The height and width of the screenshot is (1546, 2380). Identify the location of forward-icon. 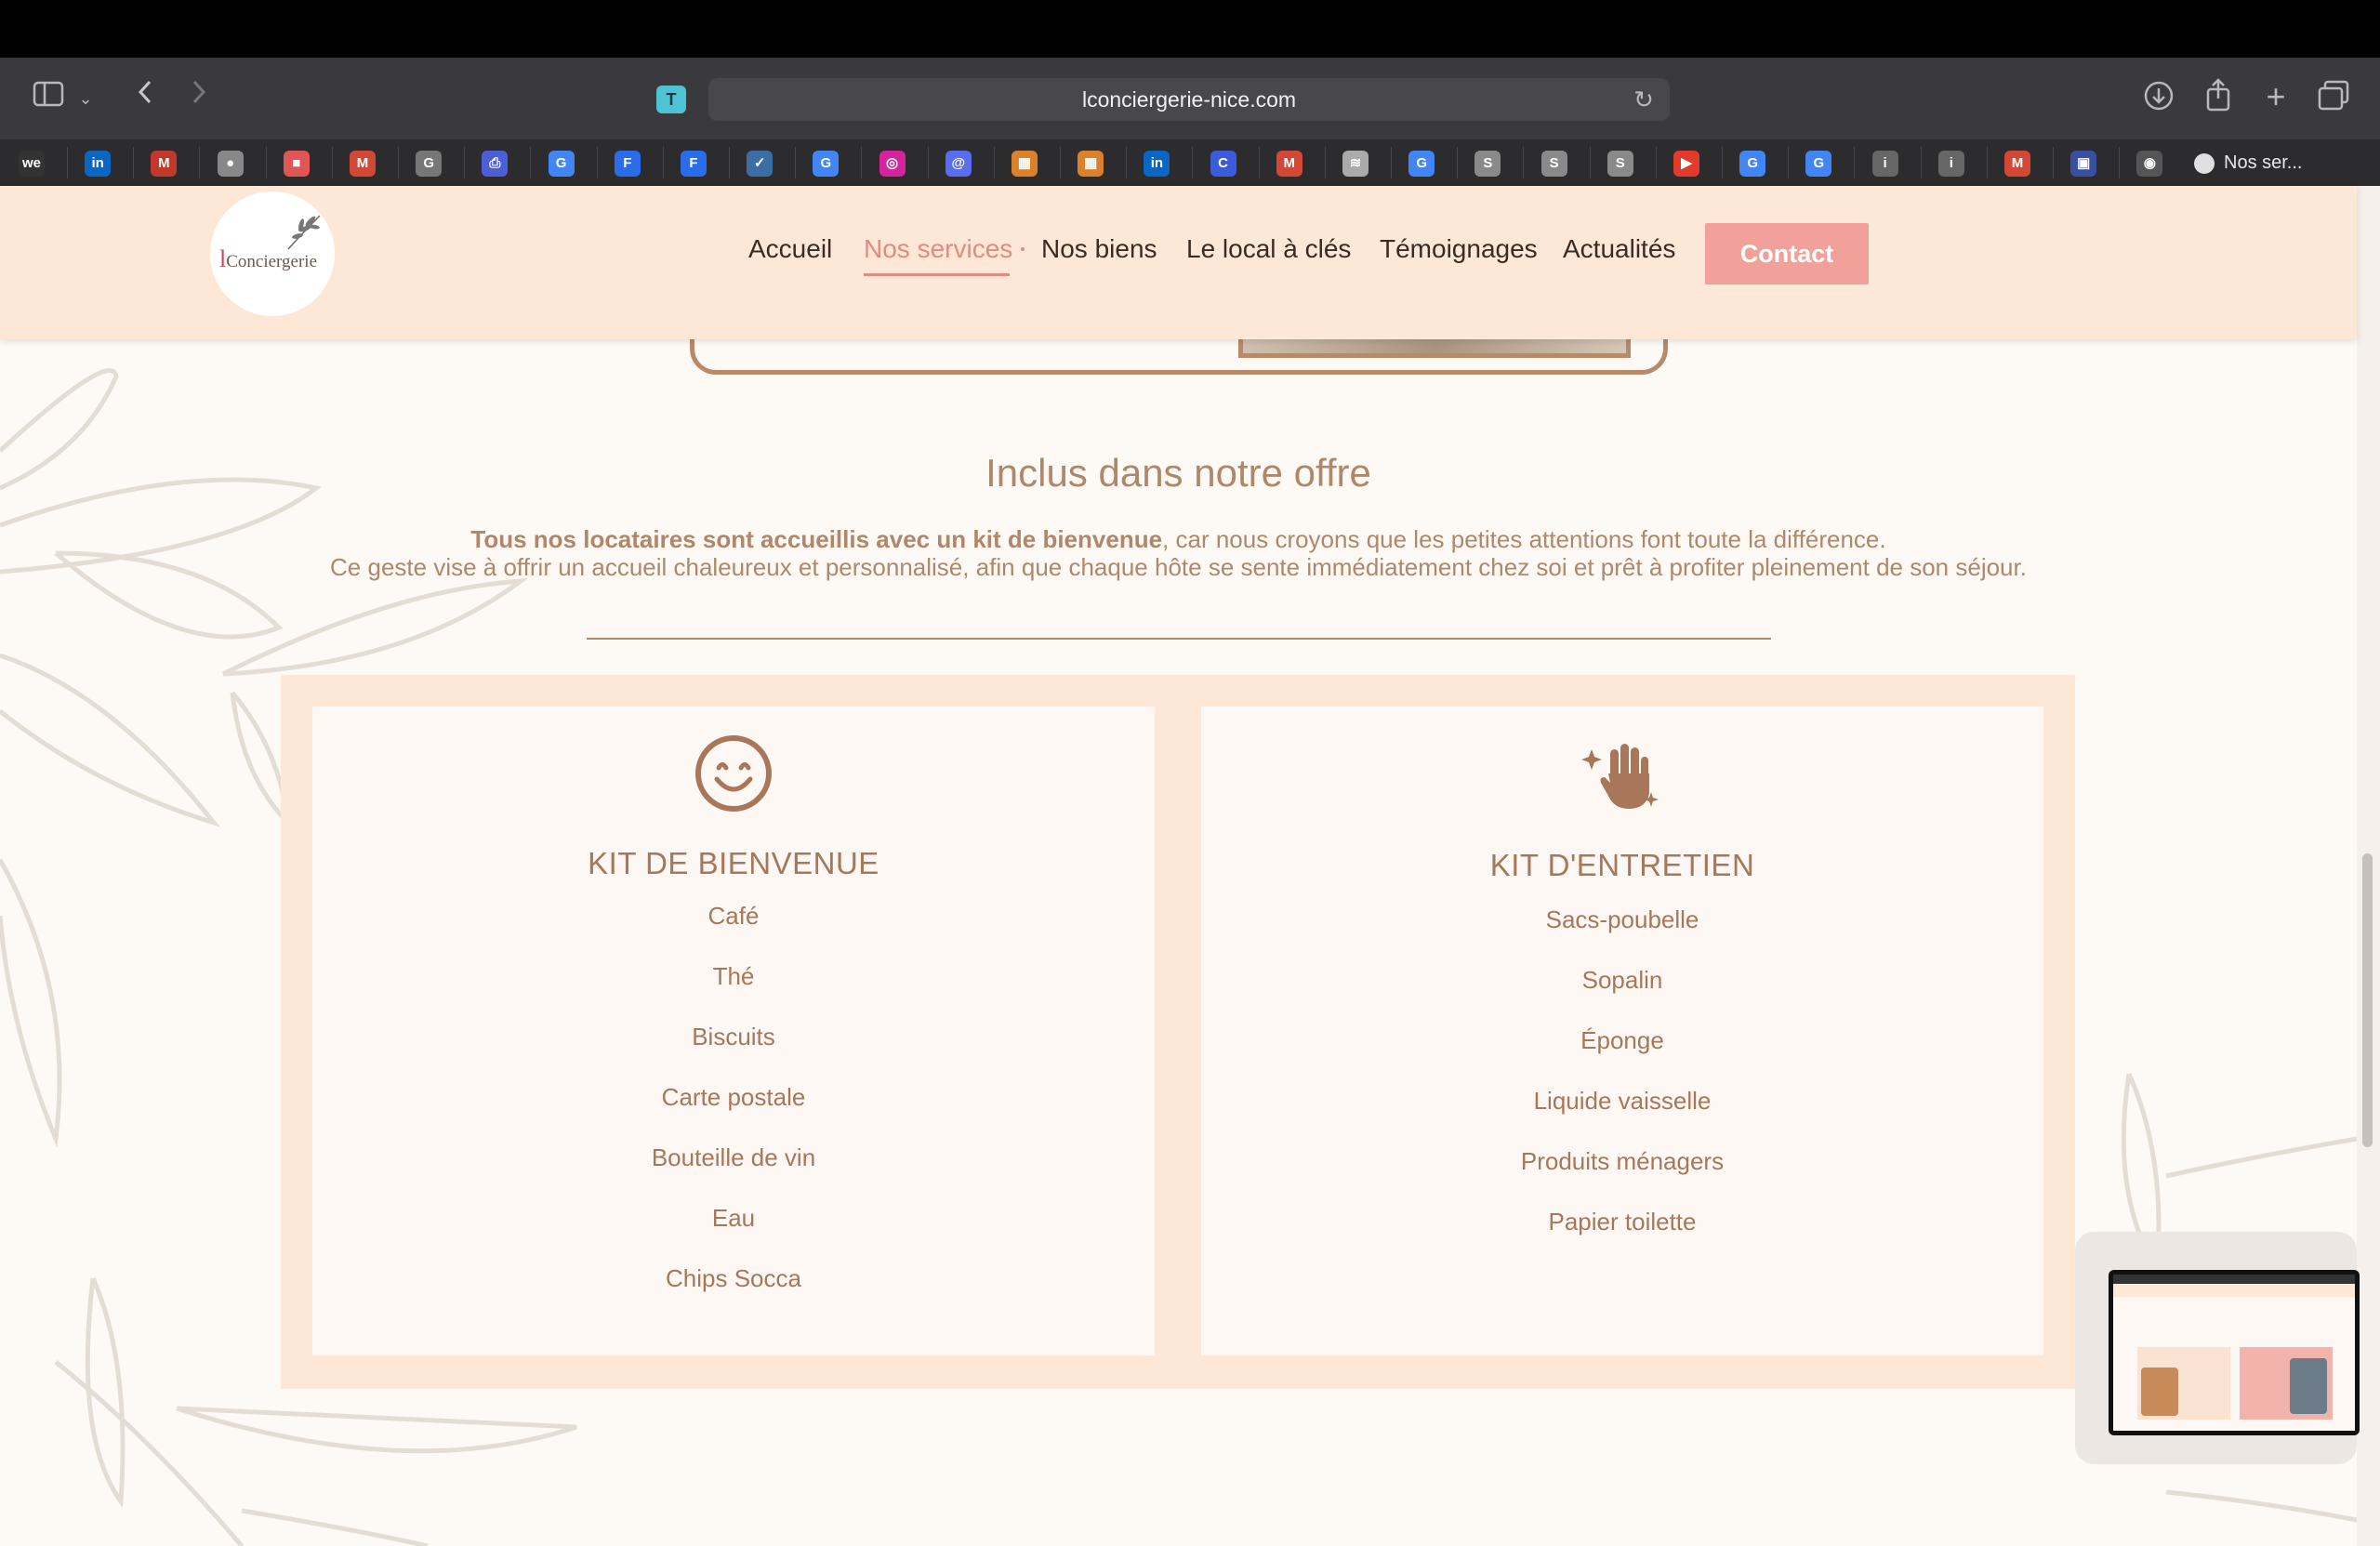
(198, 96).